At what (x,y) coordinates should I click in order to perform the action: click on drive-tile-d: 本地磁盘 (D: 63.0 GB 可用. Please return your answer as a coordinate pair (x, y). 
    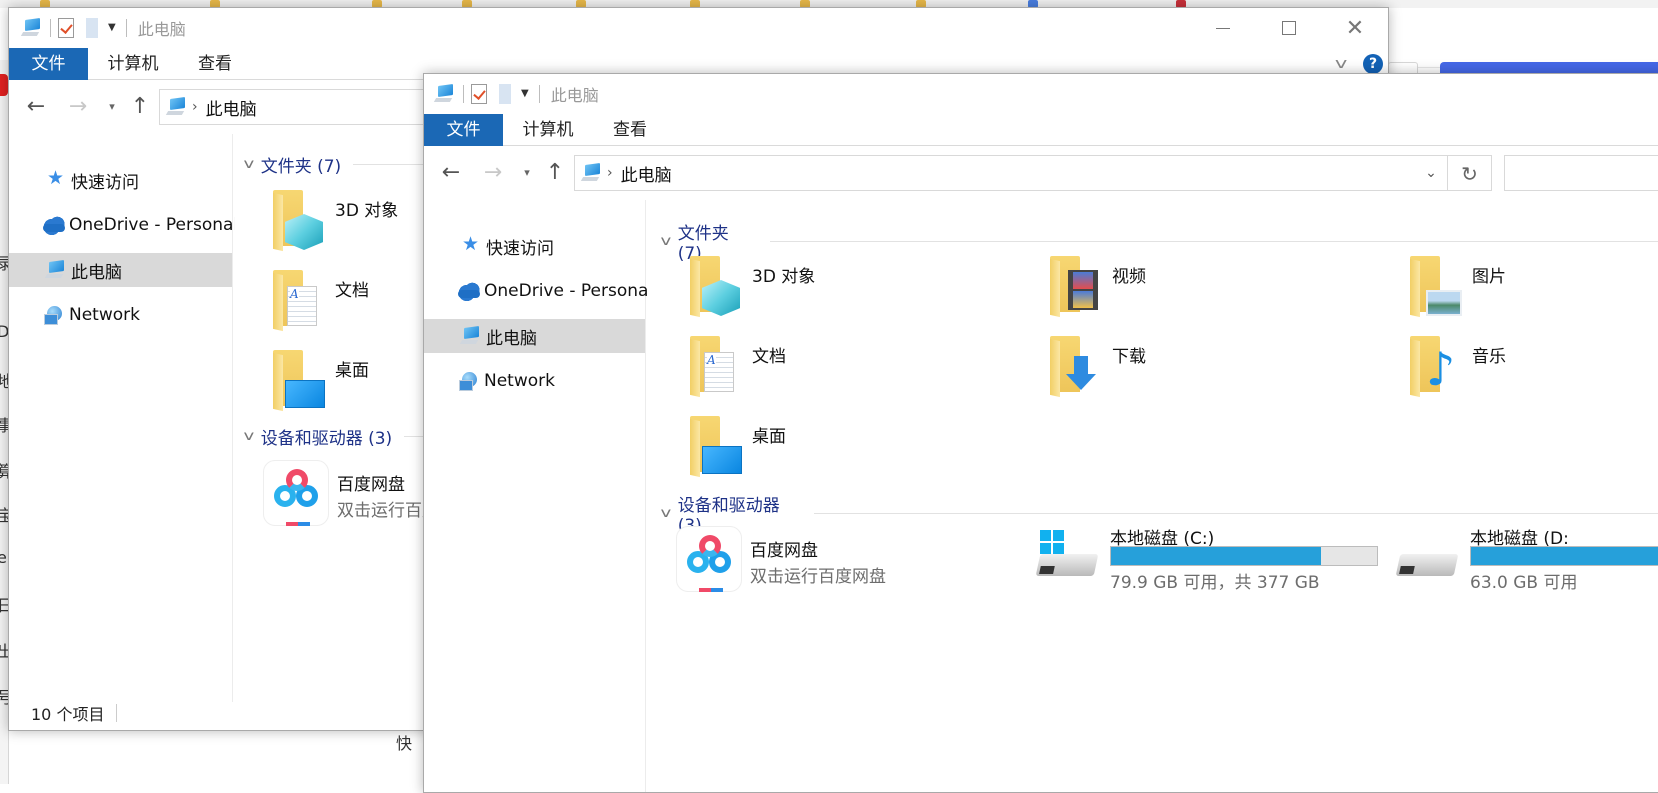
    Looking at the image, I should click on (1526, 559).